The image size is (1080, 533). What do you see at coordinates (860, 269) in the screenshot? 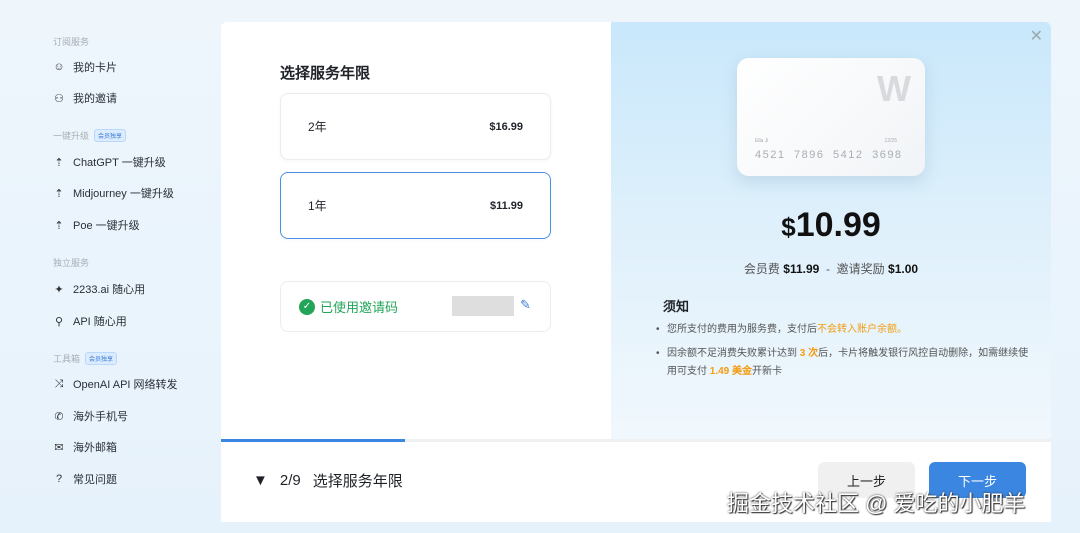
I see `reward-label: 邀请奖励` at bounding box center [860, 269].